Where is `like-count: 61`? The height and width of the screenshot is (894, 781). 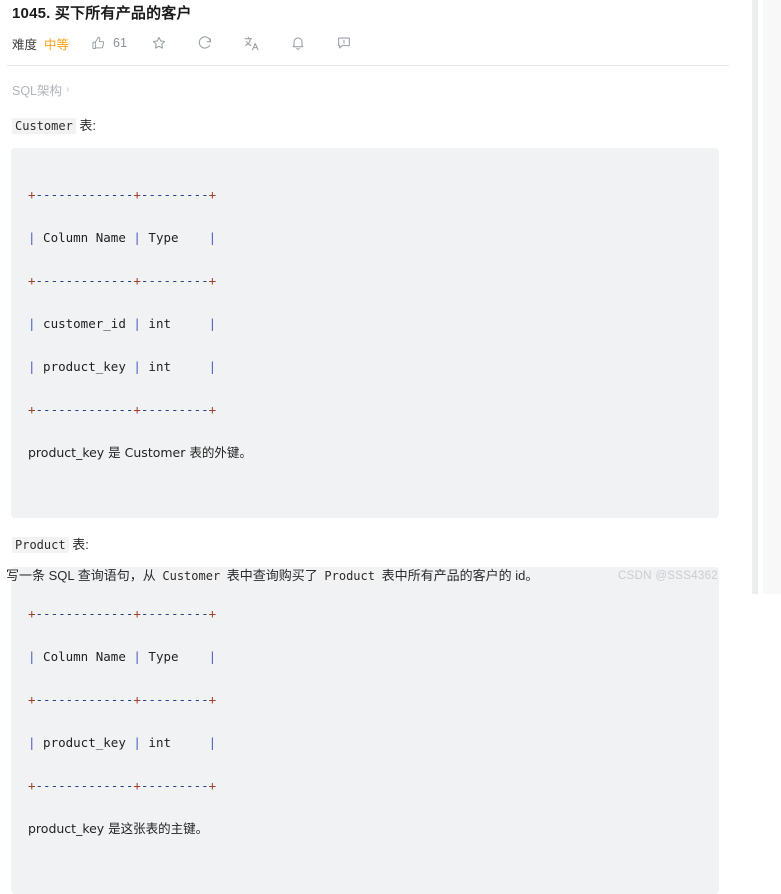
like-count: 61 is located at coordinates (120, 43).